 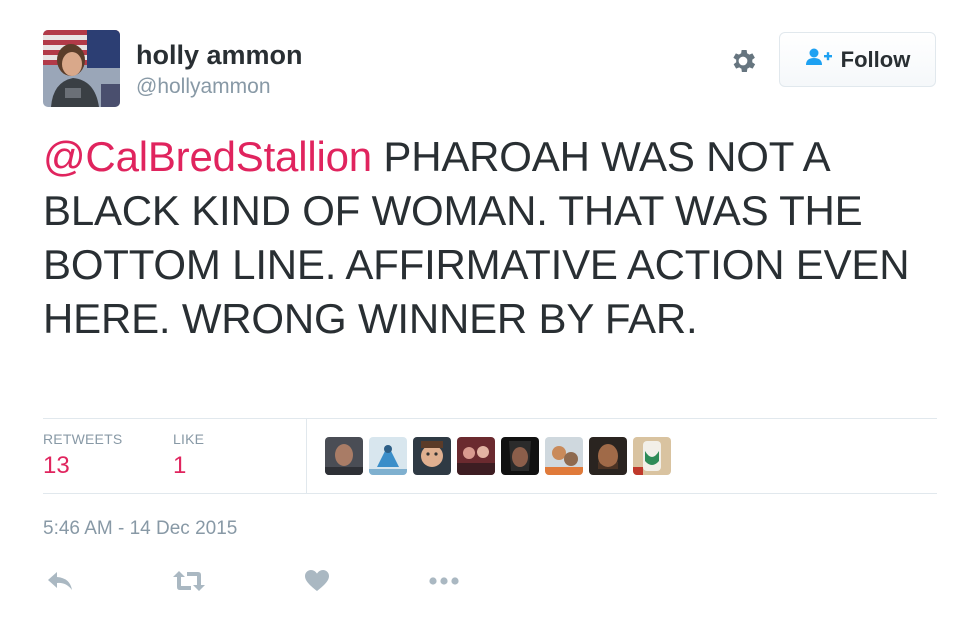 What do you see at coordinates (180, 465) in the screenshot?
I see `likes-count: 1` at bounding box center [180, 465].